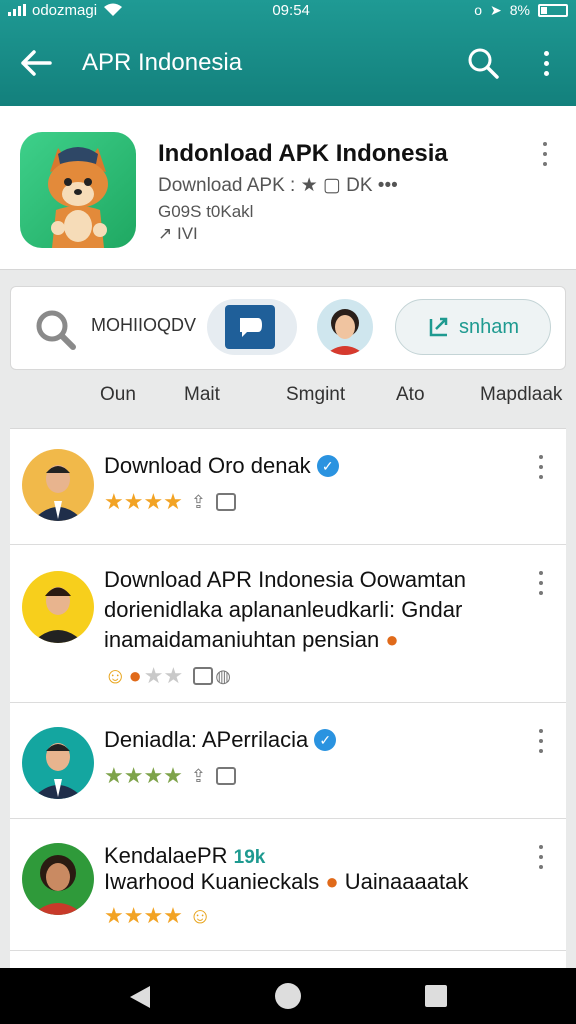 This screenshot has height=1024, width=576. What do you see at coordinates (251, 639) in the screenshot?
I see `review-body-line-2: inamaidamaniuhtan pensian ●` at bounding box center [251, 639].